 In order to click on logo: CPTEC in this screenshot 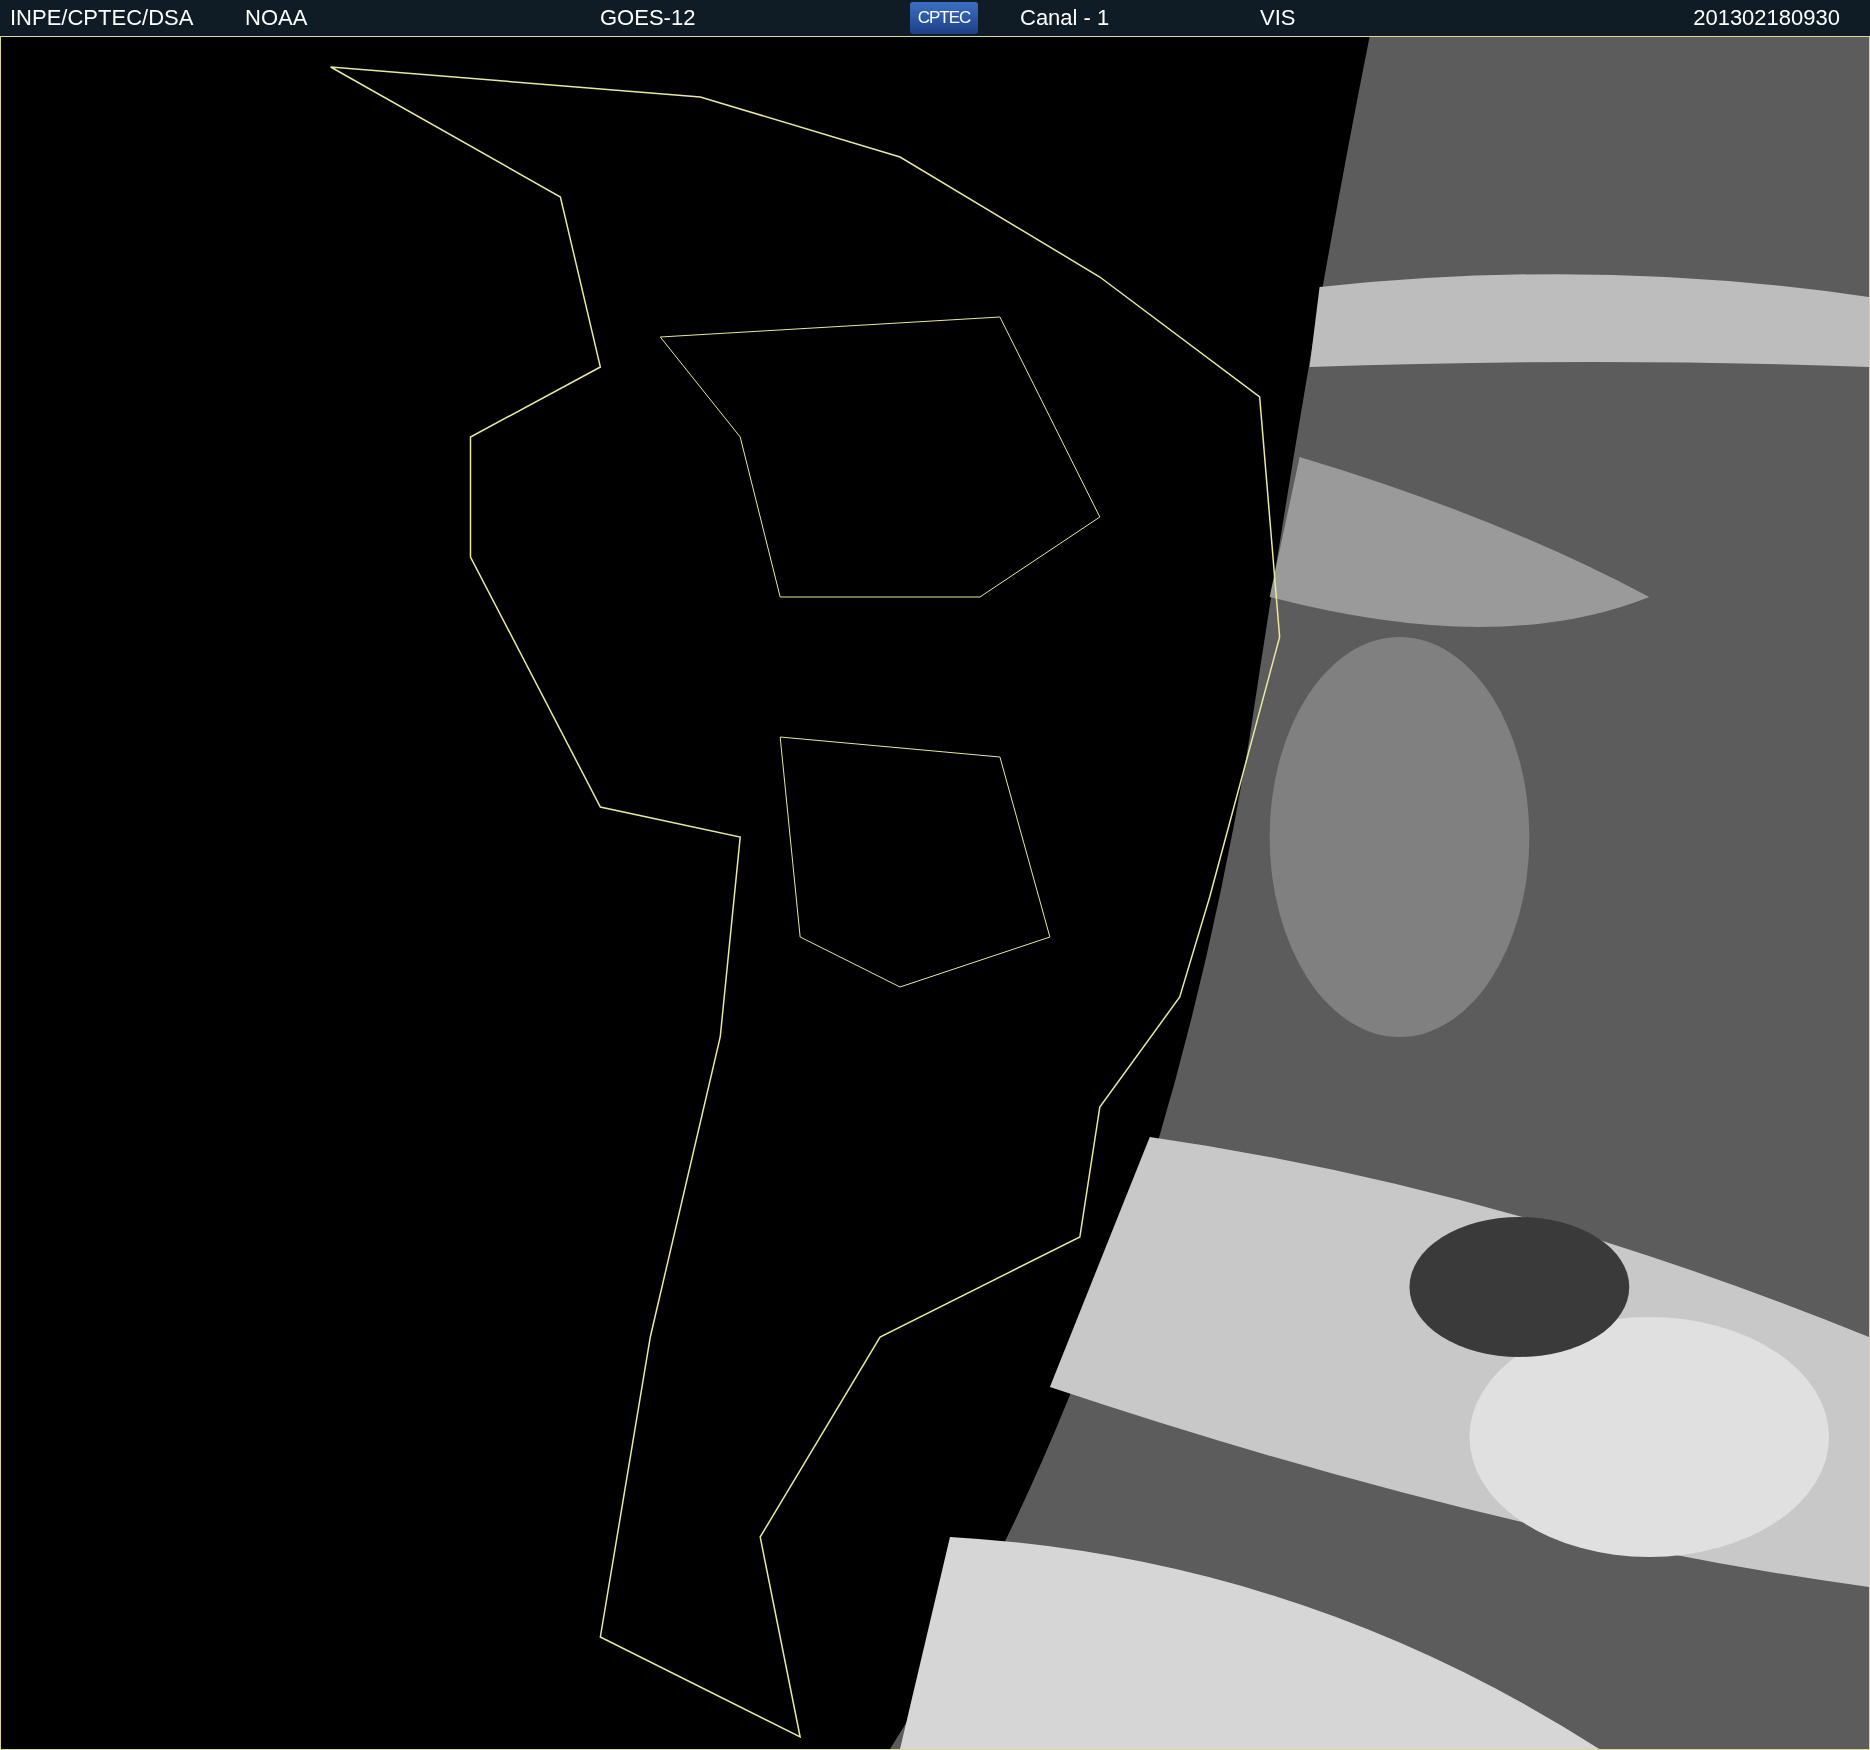, I will do `click(944, 18)`.